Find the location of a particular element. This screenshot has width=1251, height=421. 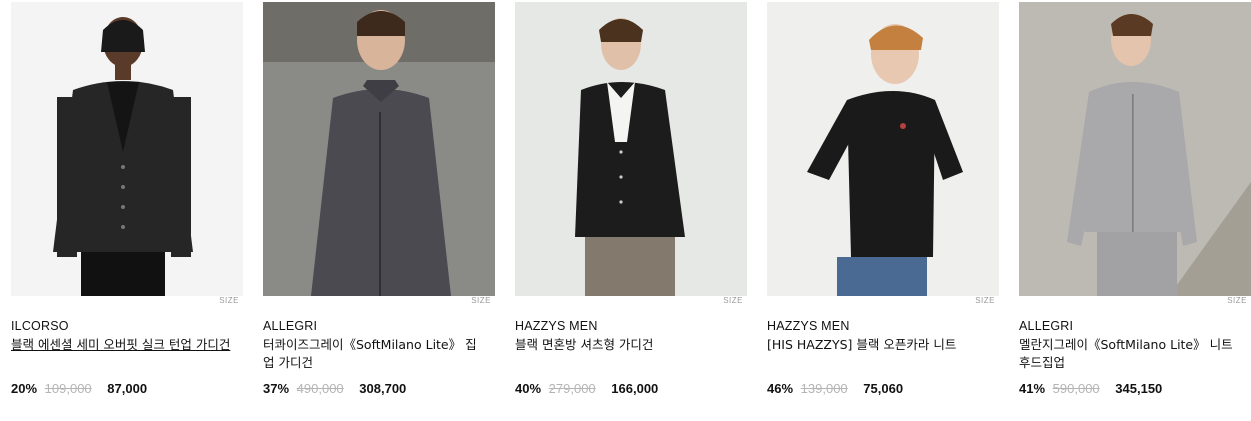

price-row: 46% 139,000 75,060 is located at coordinates (835, 388).